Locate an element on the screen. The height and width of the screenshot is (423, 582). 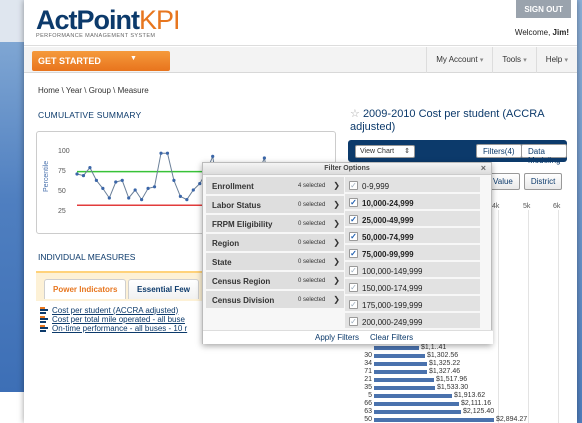
filter-option: ✓ 100,000-149,999 is located at coordinates (412, 270).